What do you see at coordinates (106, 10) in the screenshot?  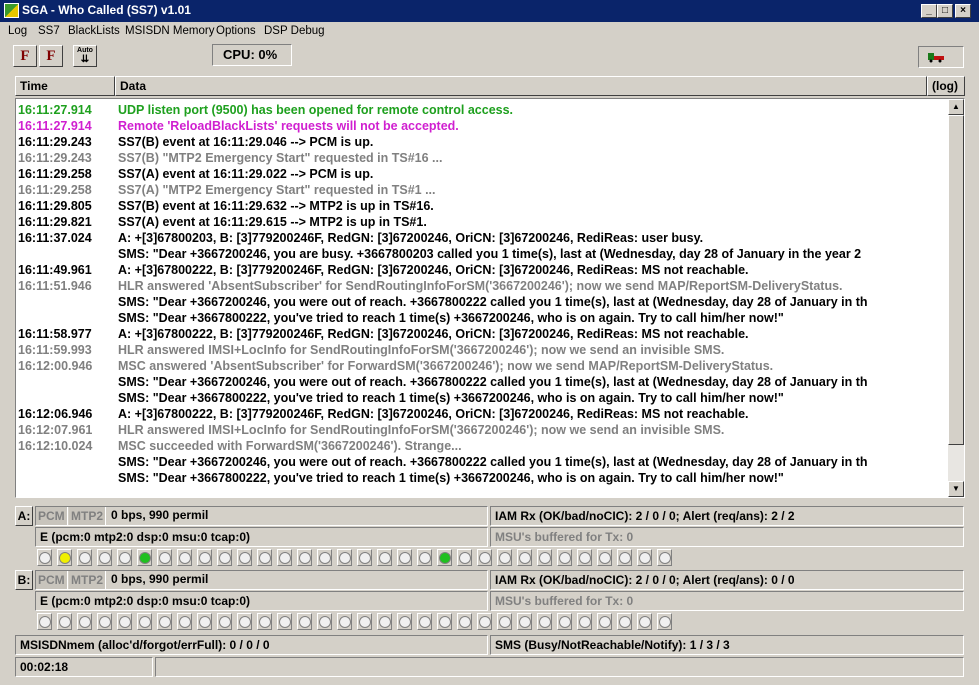 I see `window-title: SGA - Who Called (SS7) v1.01` at bounding box center [106, 10].